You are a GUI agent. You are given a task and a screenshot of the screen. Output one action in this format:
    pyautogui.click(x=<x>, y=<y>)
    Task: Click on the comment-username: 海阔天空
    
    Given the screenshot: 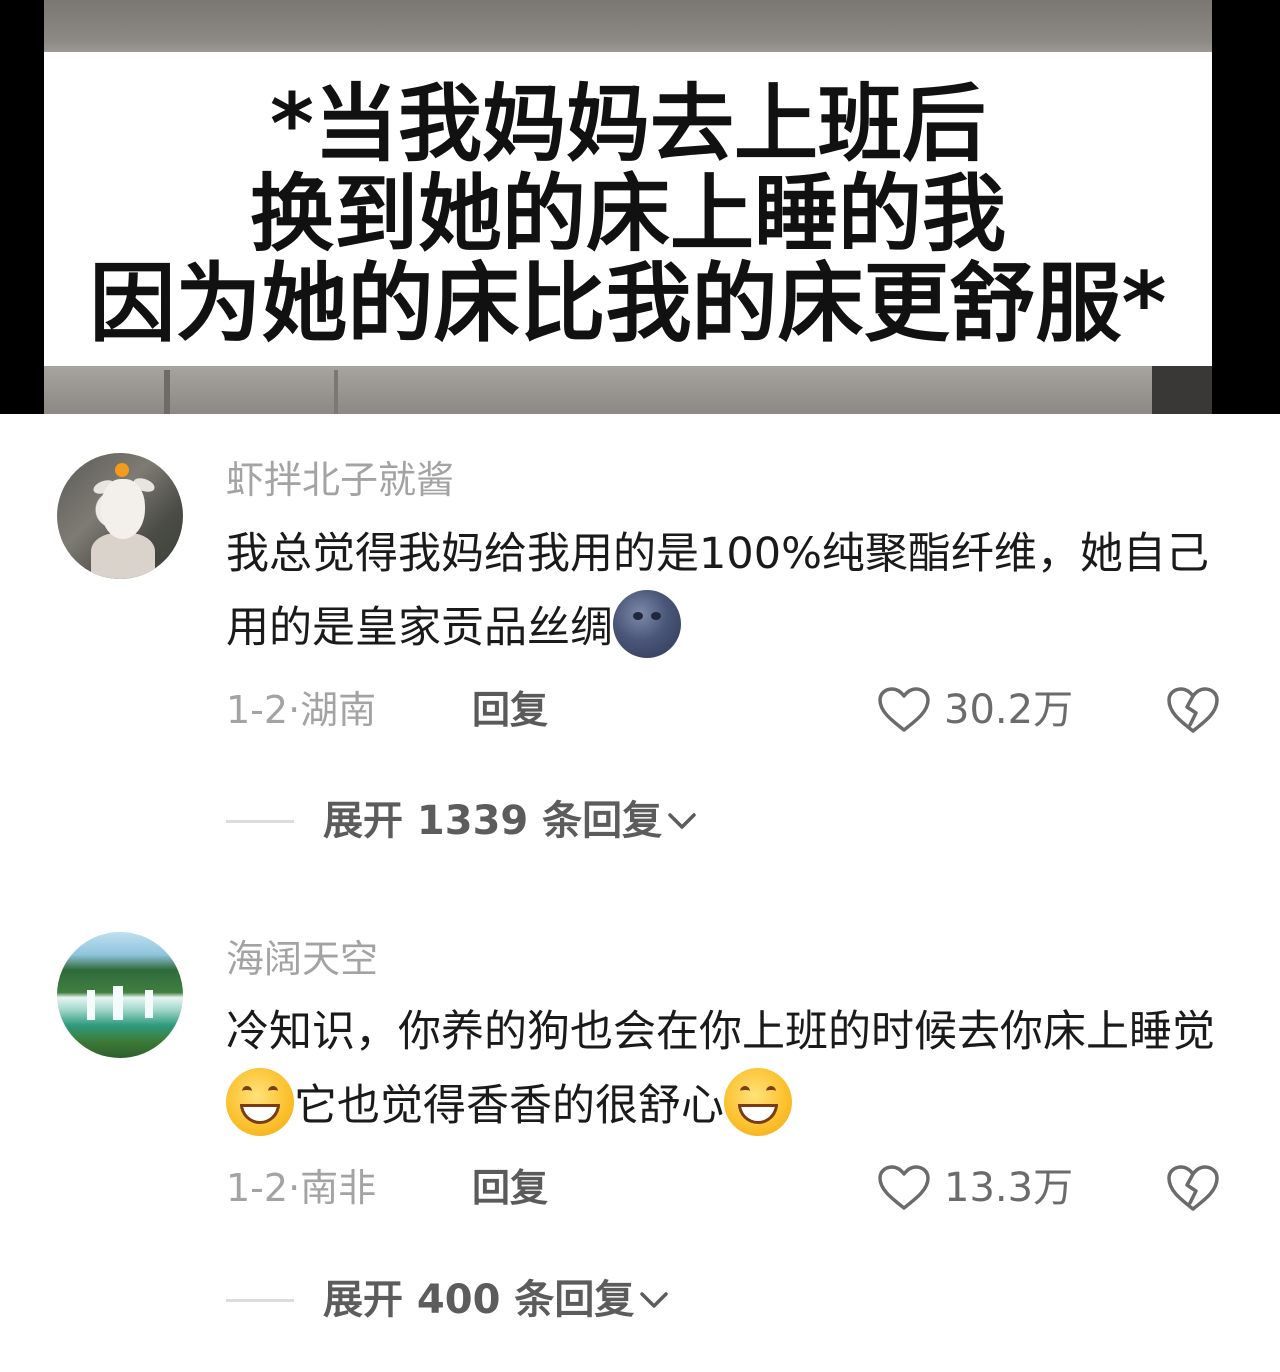 What is the action you would take?
    pyautogui.click(x=302, y=959)
    